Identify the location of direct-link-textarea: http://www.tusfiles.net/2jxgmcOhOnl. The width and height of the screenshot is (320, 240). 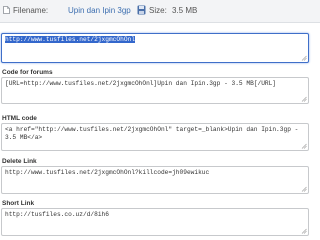
(155, 48).